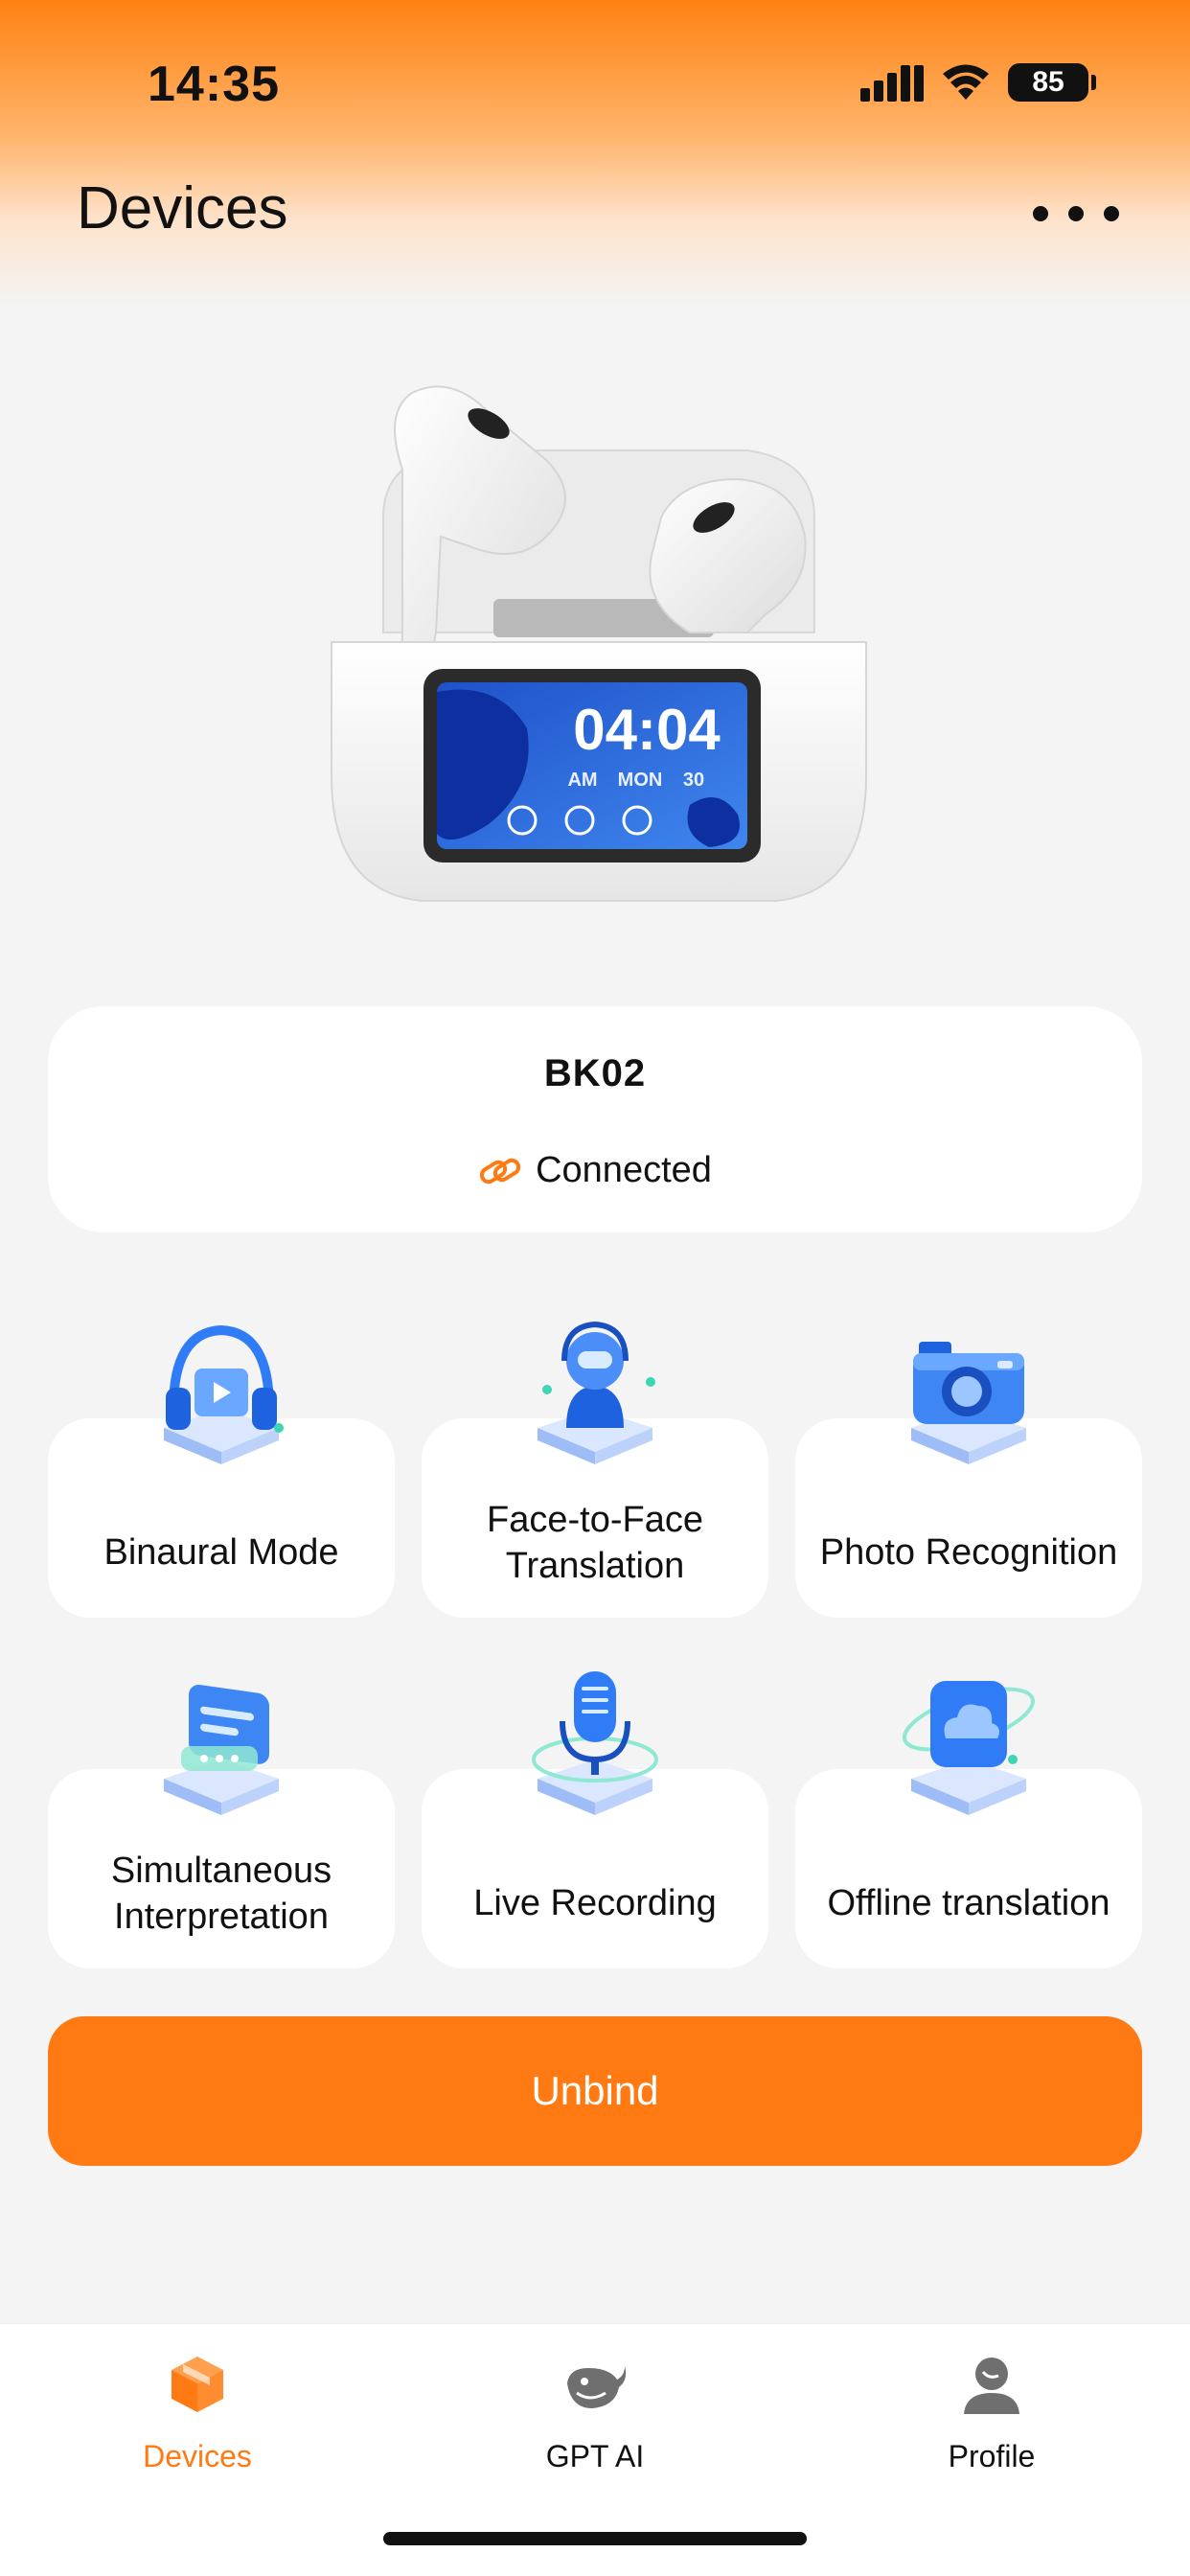  What do you see at coordinates (595, 2091) in the screenshot?
I see `unbind-button: Unbind` at bounding box center [595, 2091].